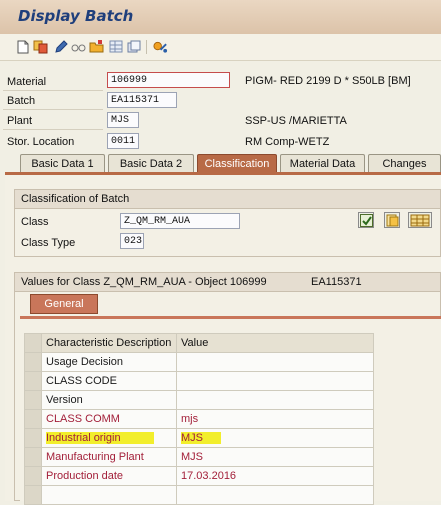  Describe the element at coordinates (35, 222) in the screenshot. I see `class-label: Class` at that location.